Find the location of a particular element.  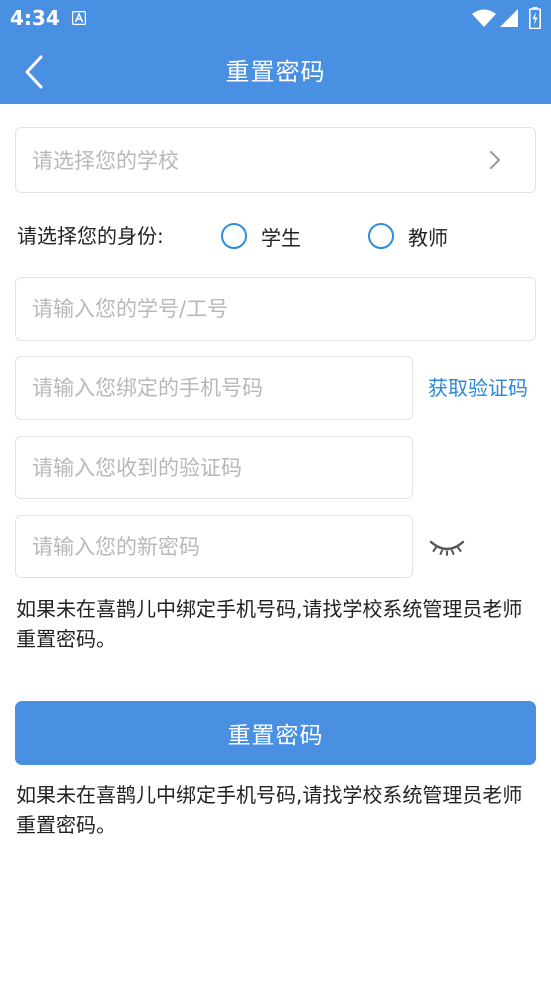

school-select: 请选择您的学校 is located at coordinates (275, 160).